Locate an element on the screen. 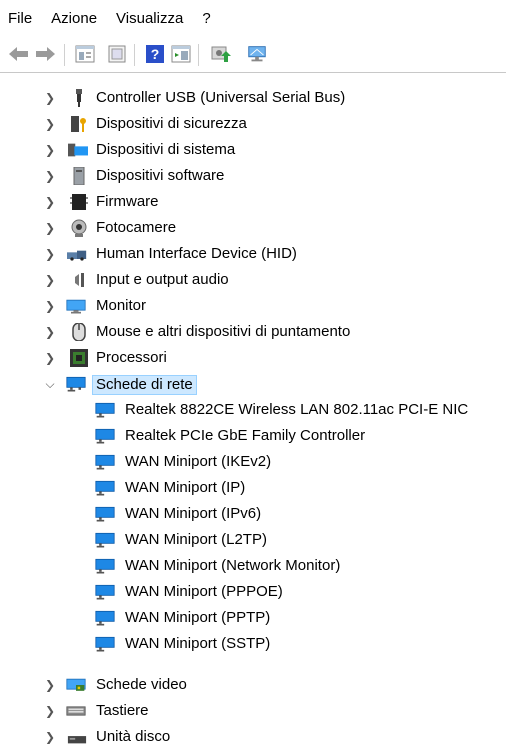 The width and height of the screenshot is (506, 750). tree-label: WAN Miniport (IP) is located at coordinates (185, 487).